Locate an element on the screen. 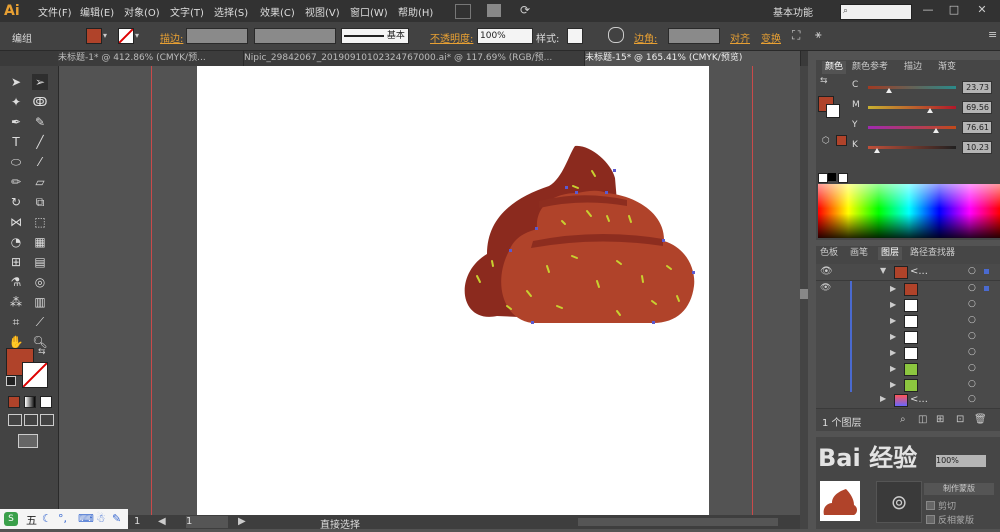 Image resolution: width=1000 pixels, height=532 pixels. skin-icon: ☃ is located at coordinates (101, 518).